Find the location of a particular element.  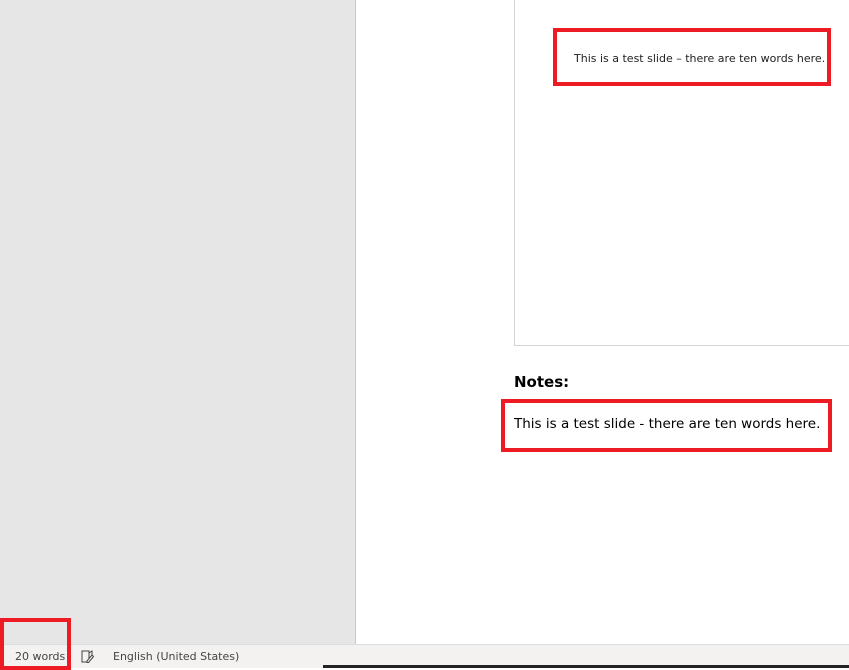

highlight-box-notes is located at coordinates (666, 425).